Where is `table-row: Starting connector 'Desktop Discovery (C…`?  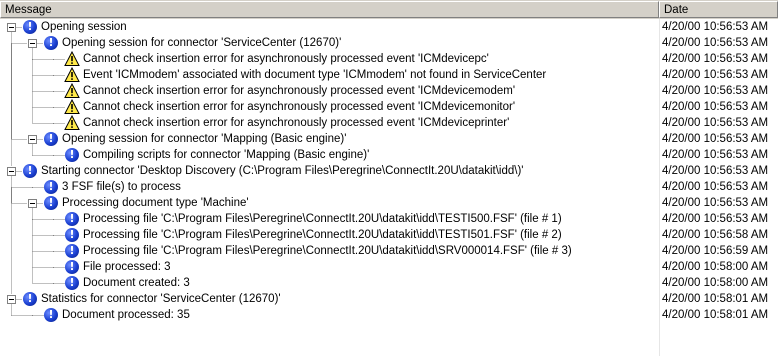 table-row: Starting connector 'Desktop Discovery (C… is located at coordinates (389, 171).